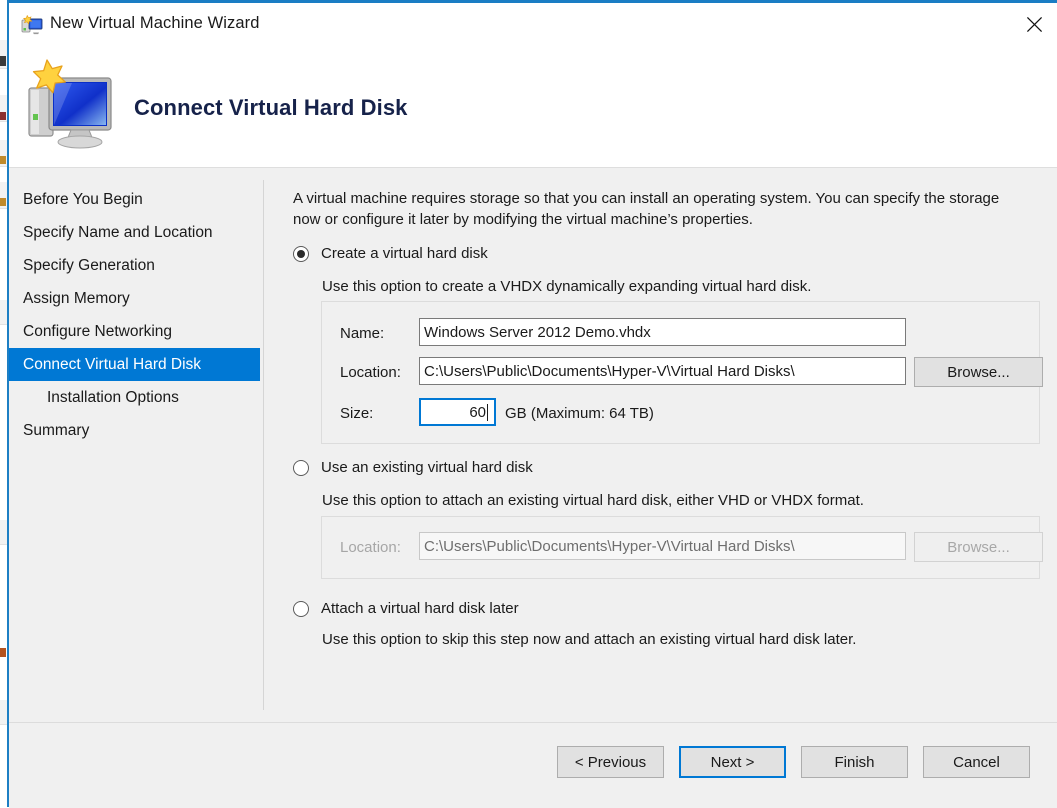 The image size is (1057, 808). What do you see at coordinates (854, 762) in the screenshot?
I see `finish-button: Finish` at bounding box center [854, 762].